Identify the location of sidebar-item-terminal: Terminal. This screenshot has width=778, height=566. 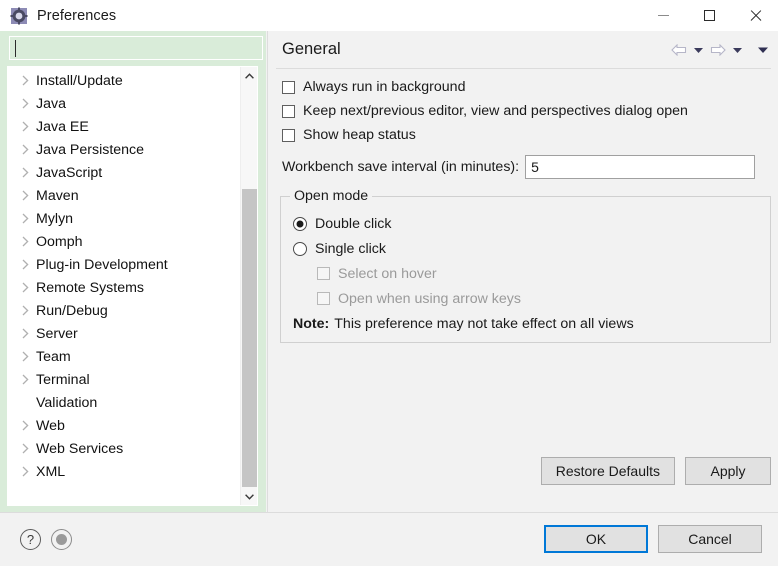
(125, 379).